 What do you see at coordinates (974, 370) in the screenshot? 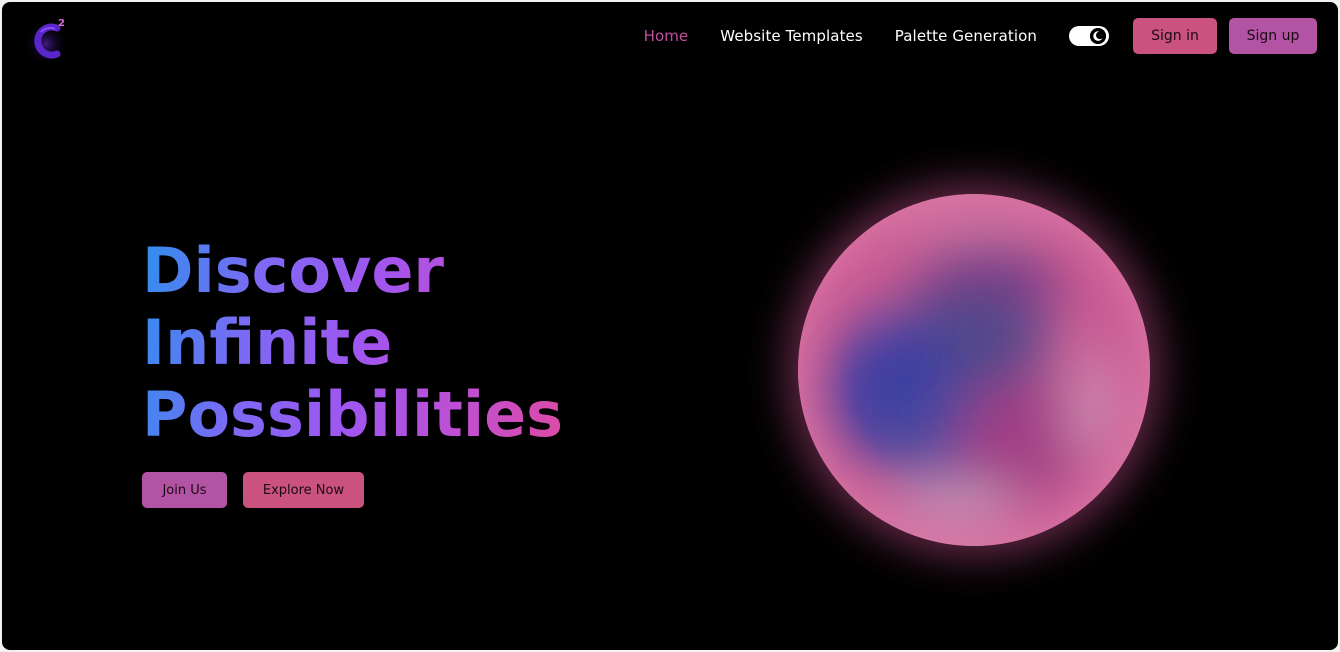
I see `gradient-orb` at bounding box center [974, 370].